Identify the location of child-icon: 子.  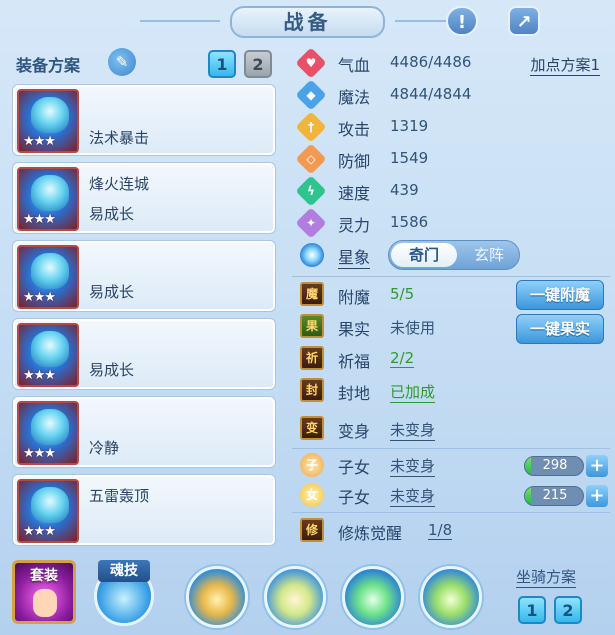
(312, 465).